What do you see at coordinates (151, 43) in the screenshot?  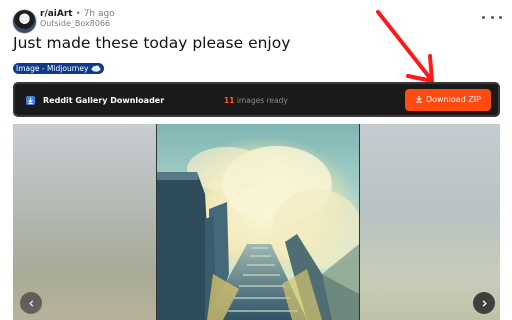 I see `post-title: Just made these today please enjoy` at bounding box center [151, 43].